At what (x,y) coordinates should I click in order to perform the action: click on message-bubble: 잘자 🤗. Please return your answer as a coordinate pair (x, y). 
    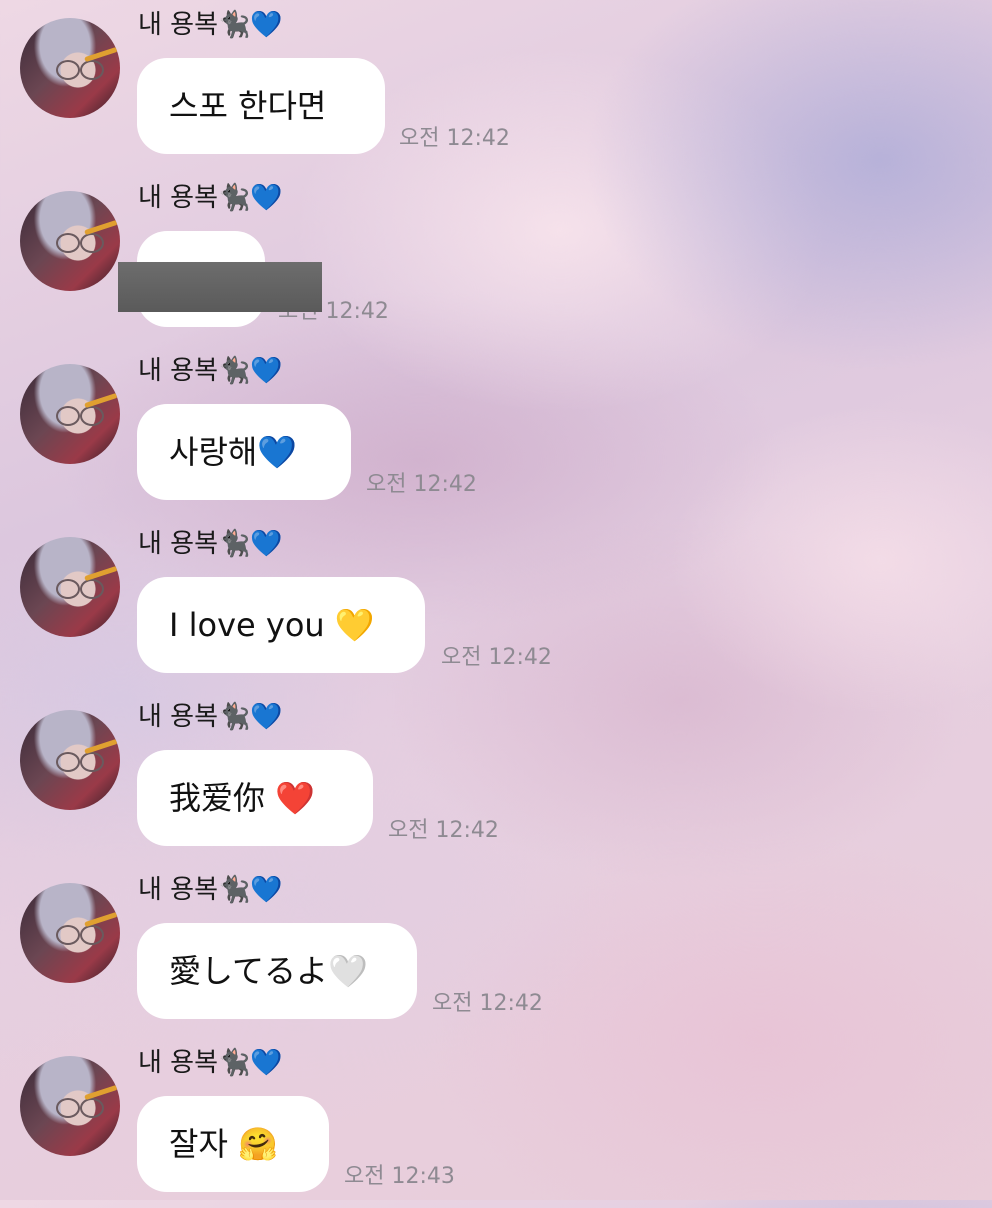
    Looking at the image, I should click on (233, 1144).